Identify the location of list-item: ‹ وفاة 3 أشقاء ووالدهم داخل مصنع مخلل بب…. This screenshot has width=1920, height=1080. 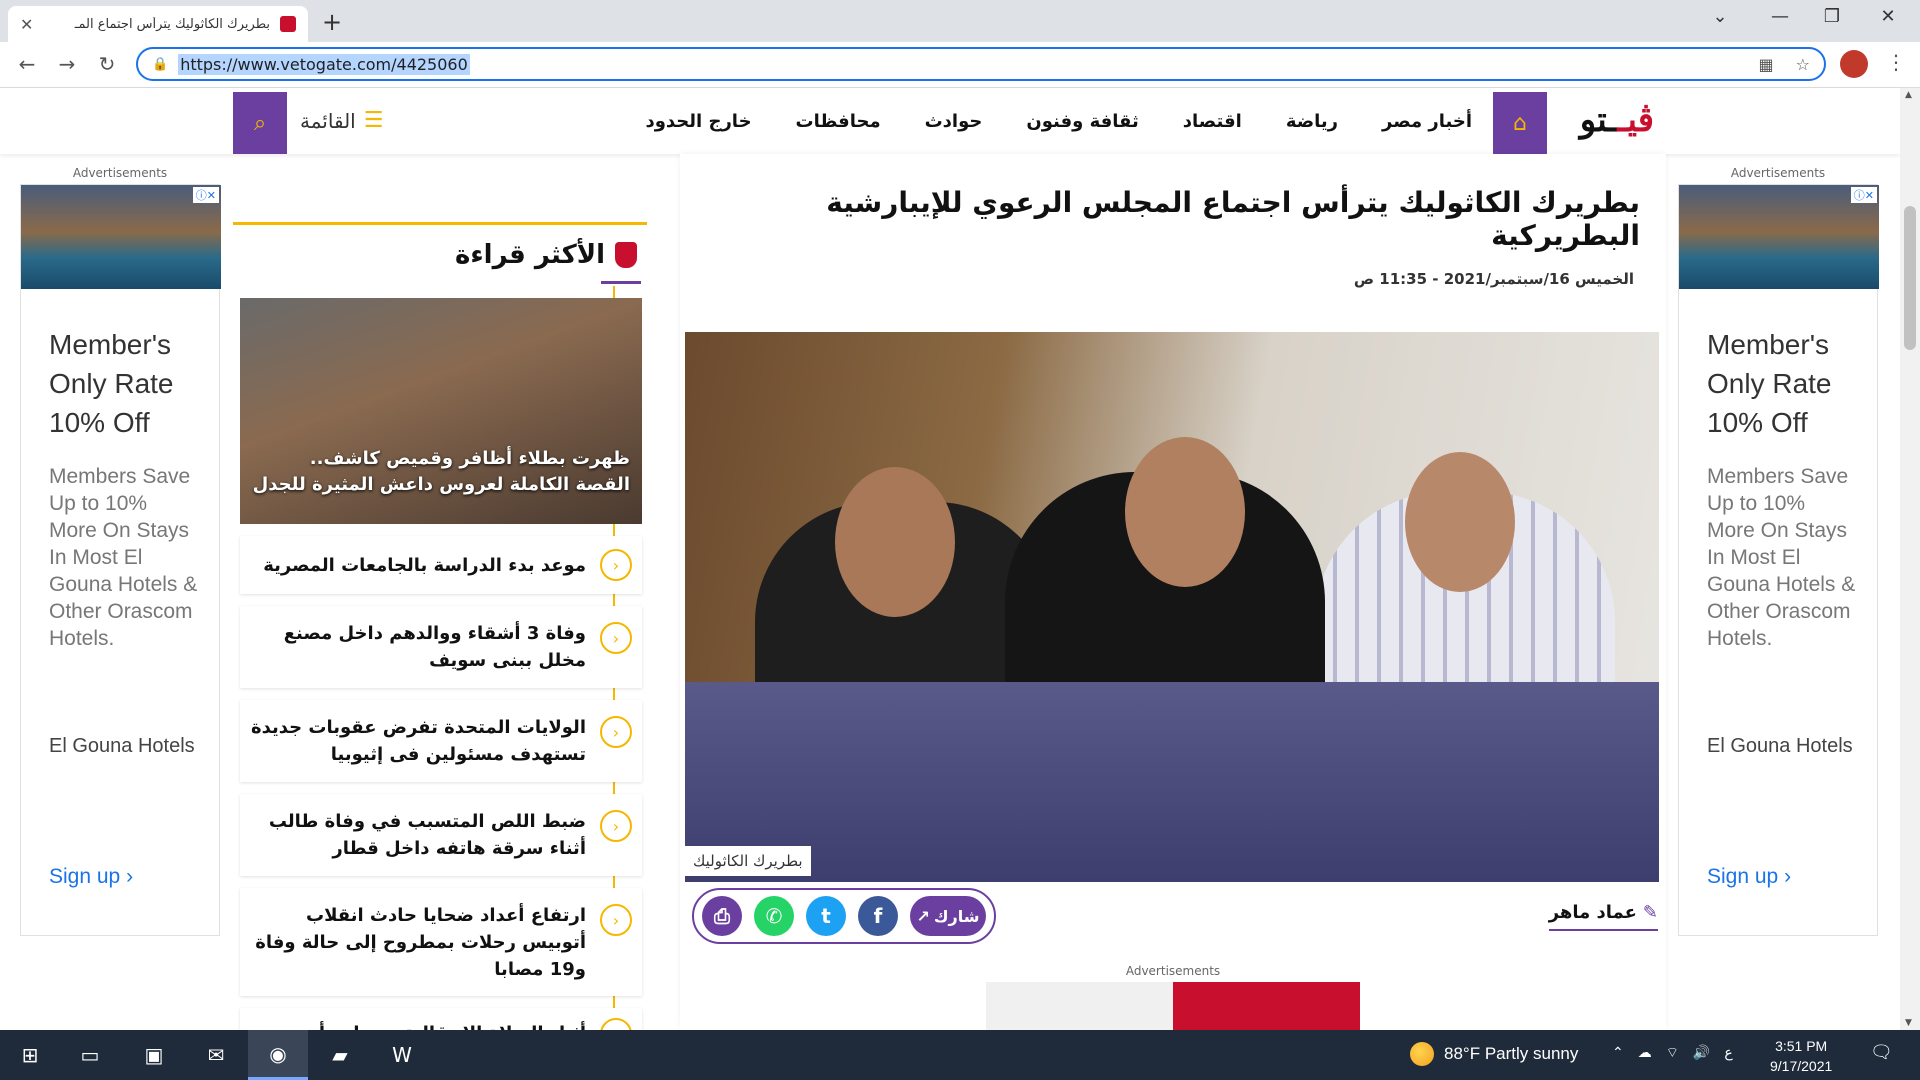
(441, 647).